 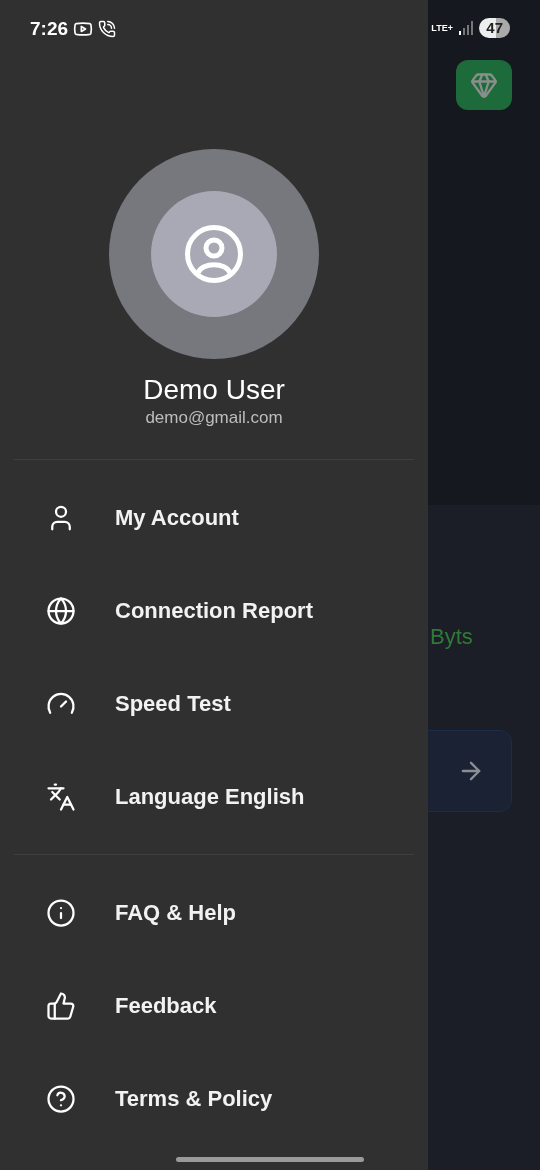 I want to click on menu-item: My Account, so click(x=214, y=517).